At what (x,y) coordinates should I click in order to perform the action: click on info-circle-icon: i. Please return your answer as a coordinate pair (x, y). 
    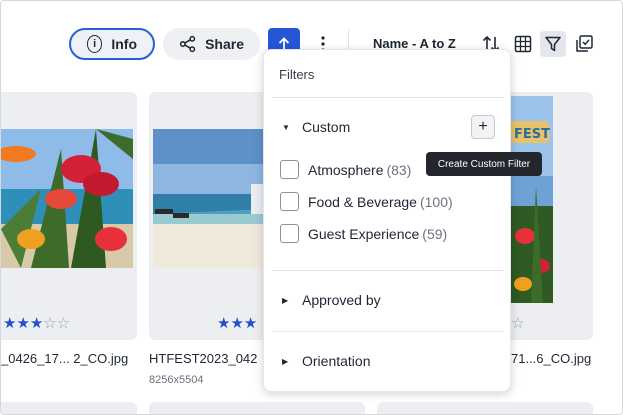
    Looking at the image, I should click on (95, 44).